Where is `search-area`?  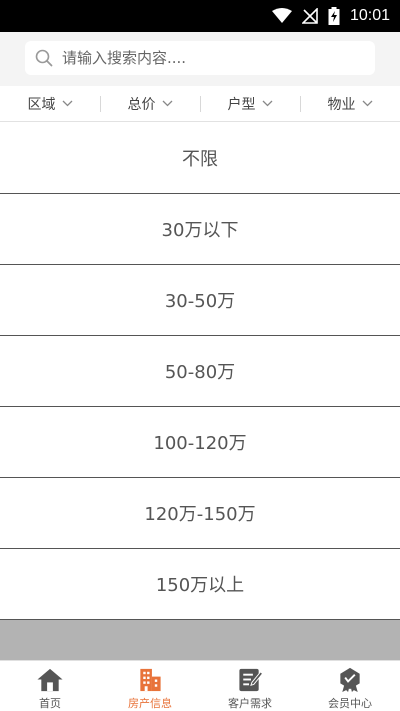
search-area is located at coordinates (200, 59).